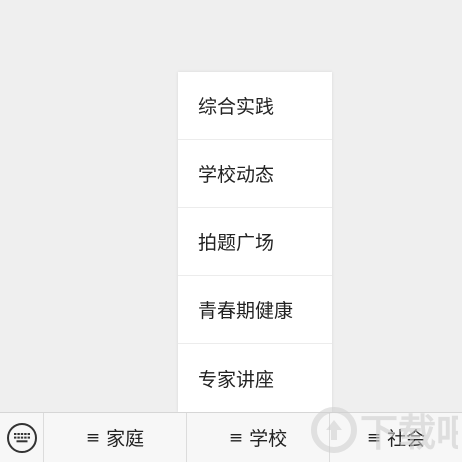  I want to click on keyboard-icon, so click(21, 437).